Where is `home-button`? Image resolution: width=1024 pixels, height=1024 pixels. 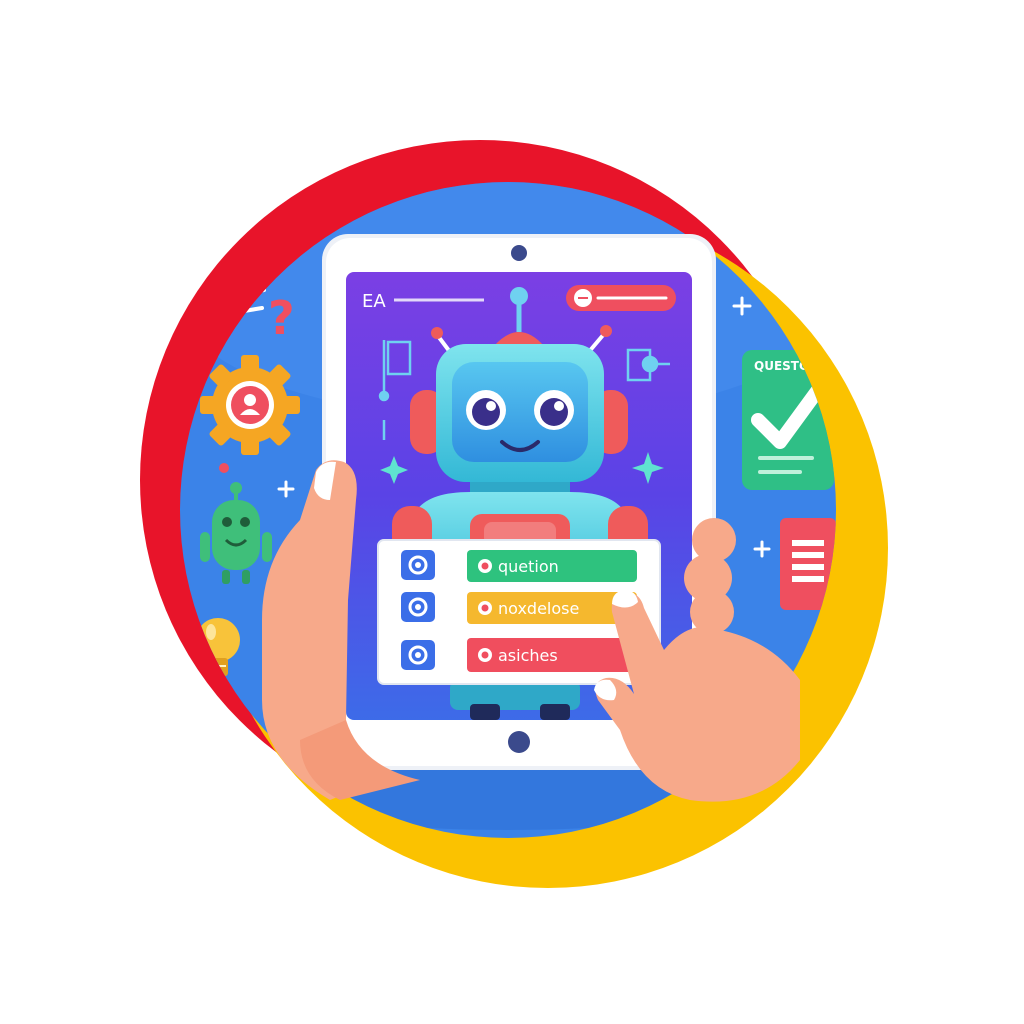
home-button is located at coordinates (519, 742).